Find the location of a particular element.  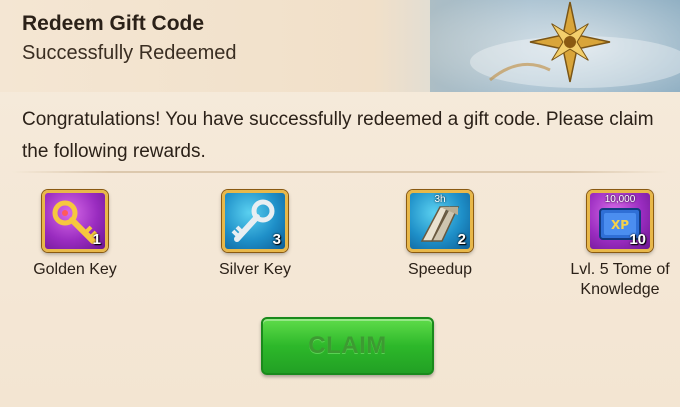

golden-key-icon: 1 is located at coordinates (75, 221).